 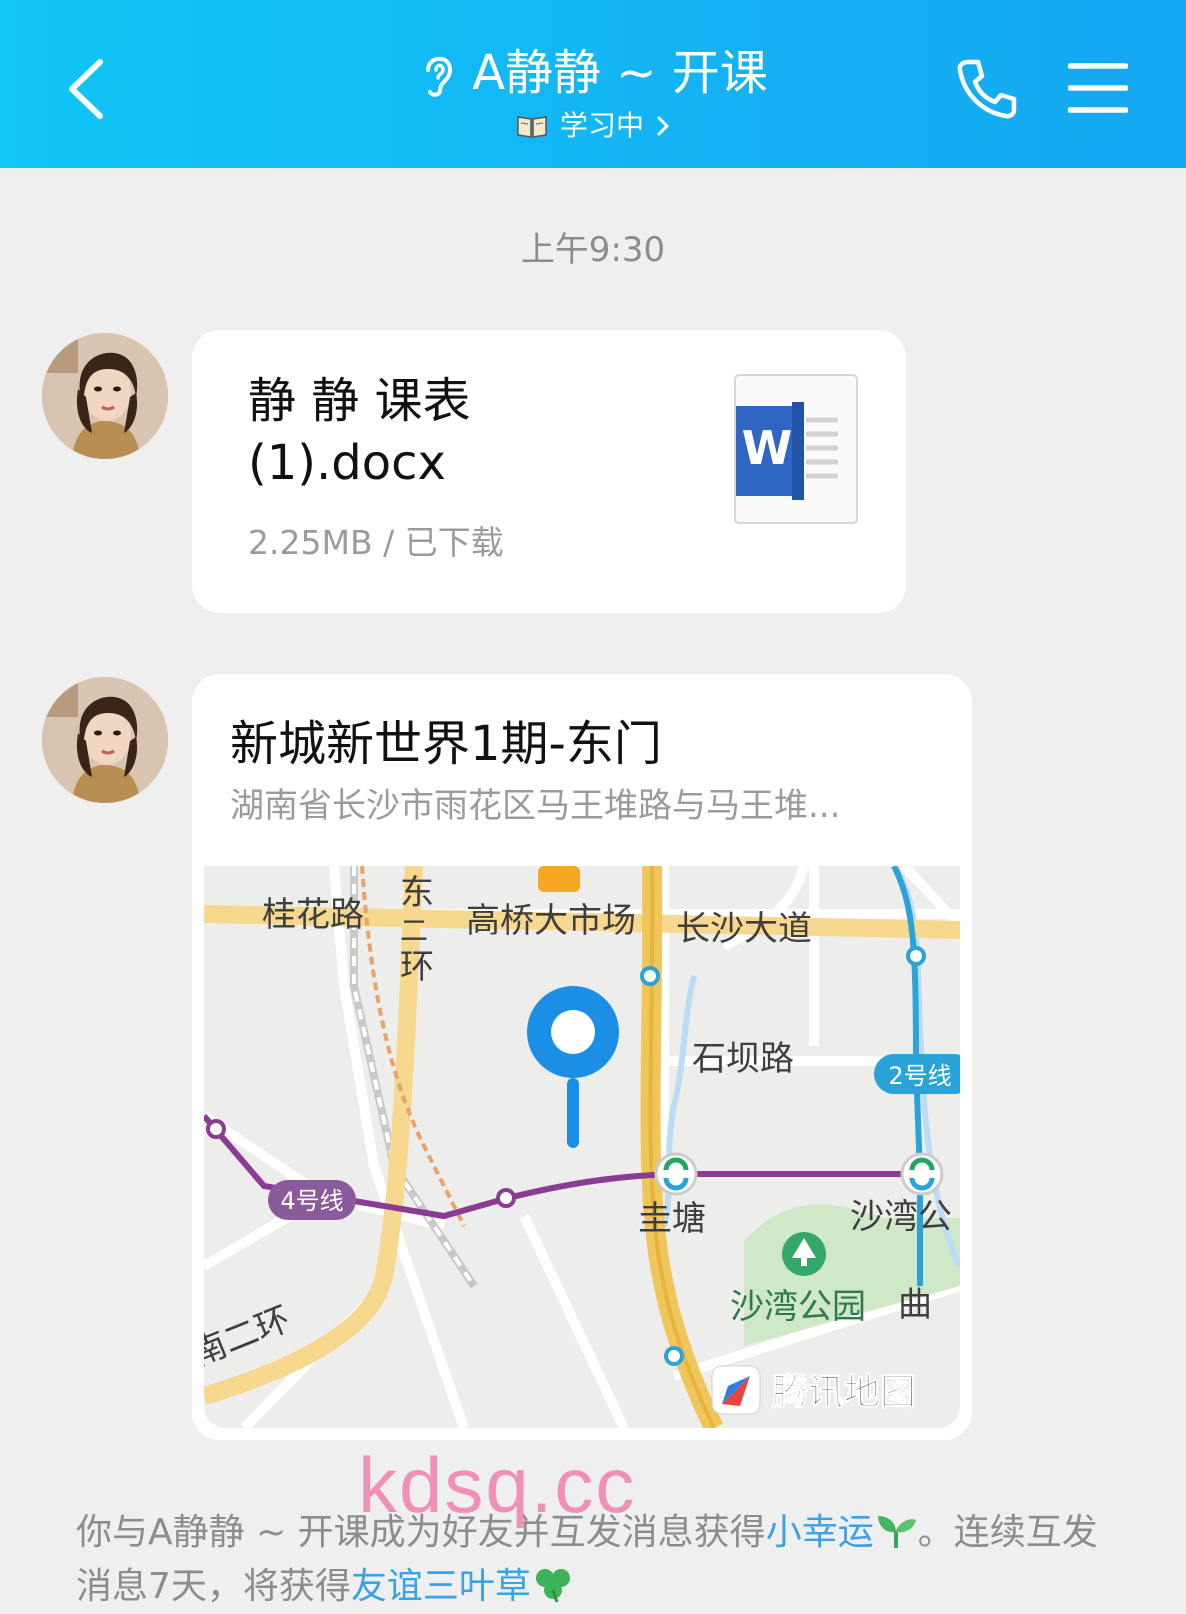 I want to click on menu-icon, so click(x=1098, y=88).